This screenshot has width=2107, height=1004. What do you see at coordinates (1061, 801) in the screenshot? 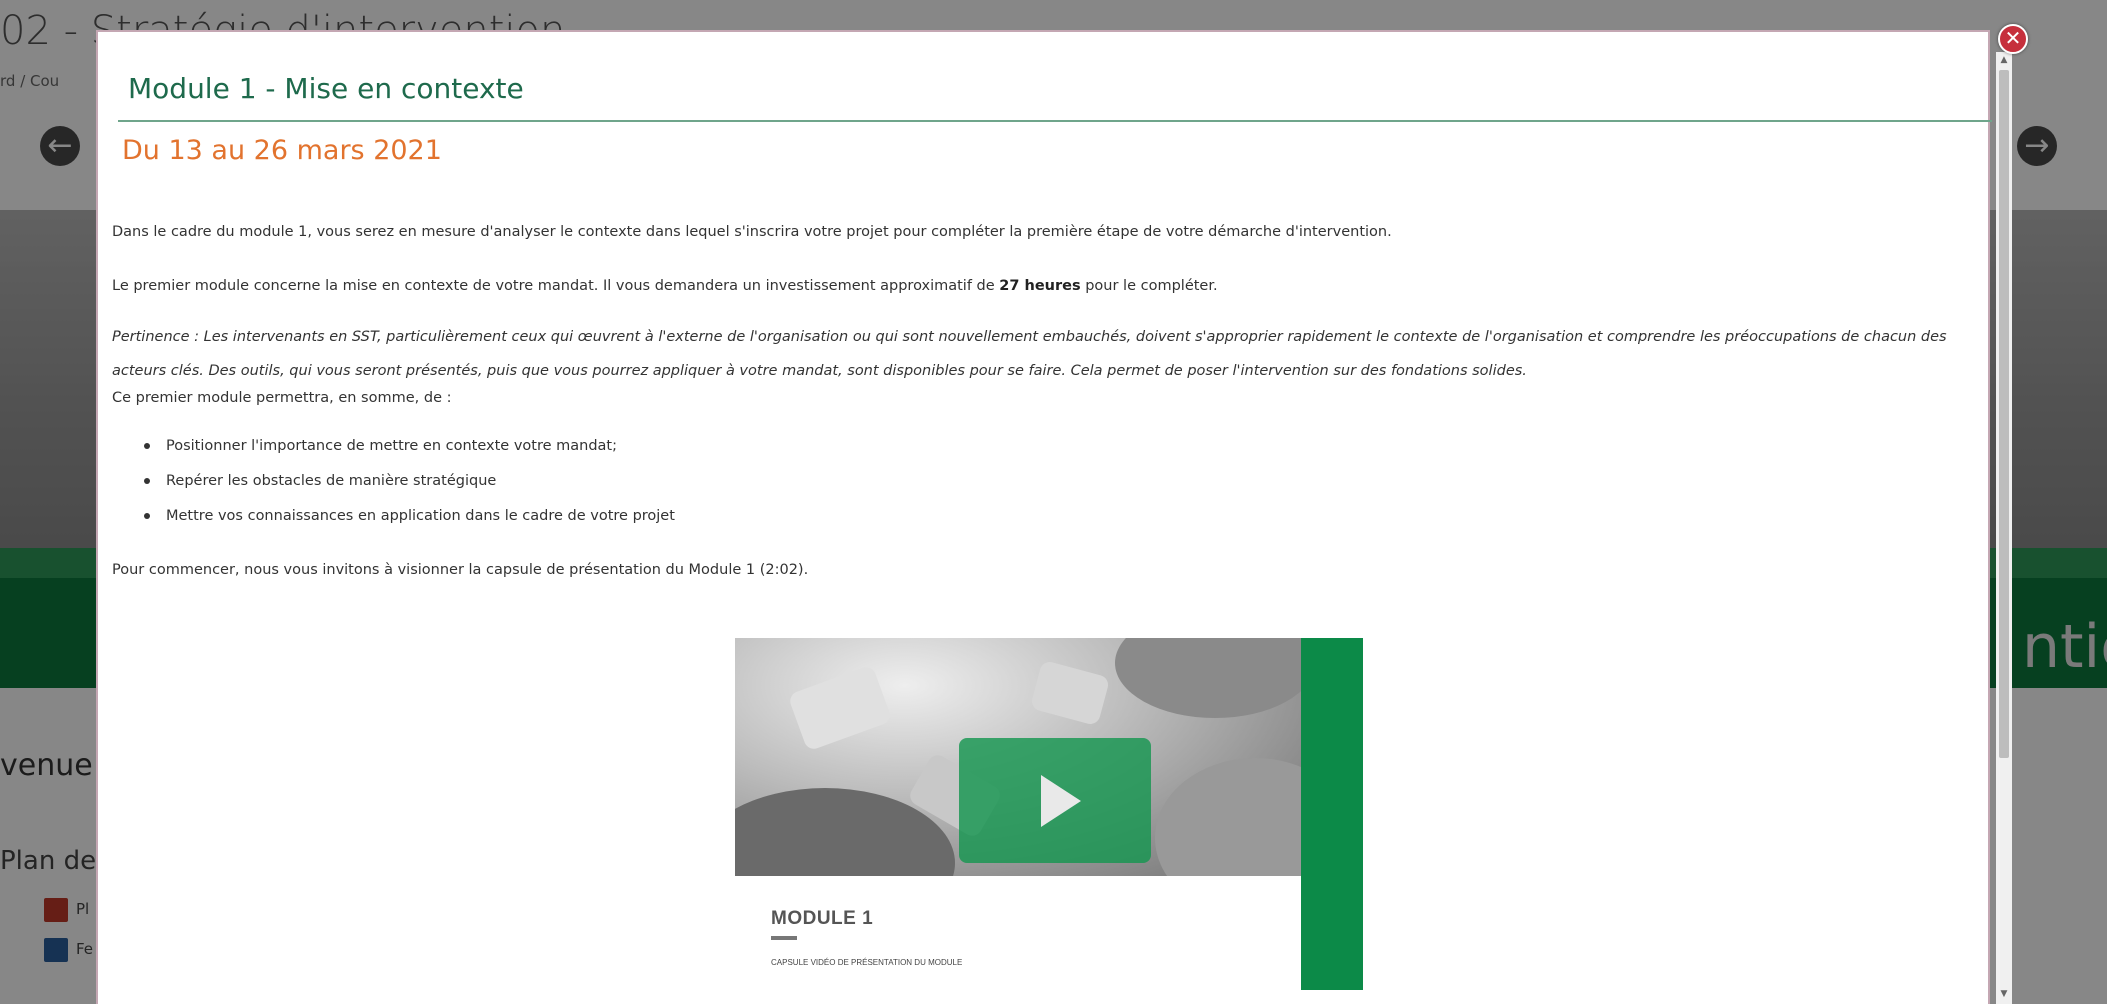
I see `play-icon` at bounding box center [1061, 801].